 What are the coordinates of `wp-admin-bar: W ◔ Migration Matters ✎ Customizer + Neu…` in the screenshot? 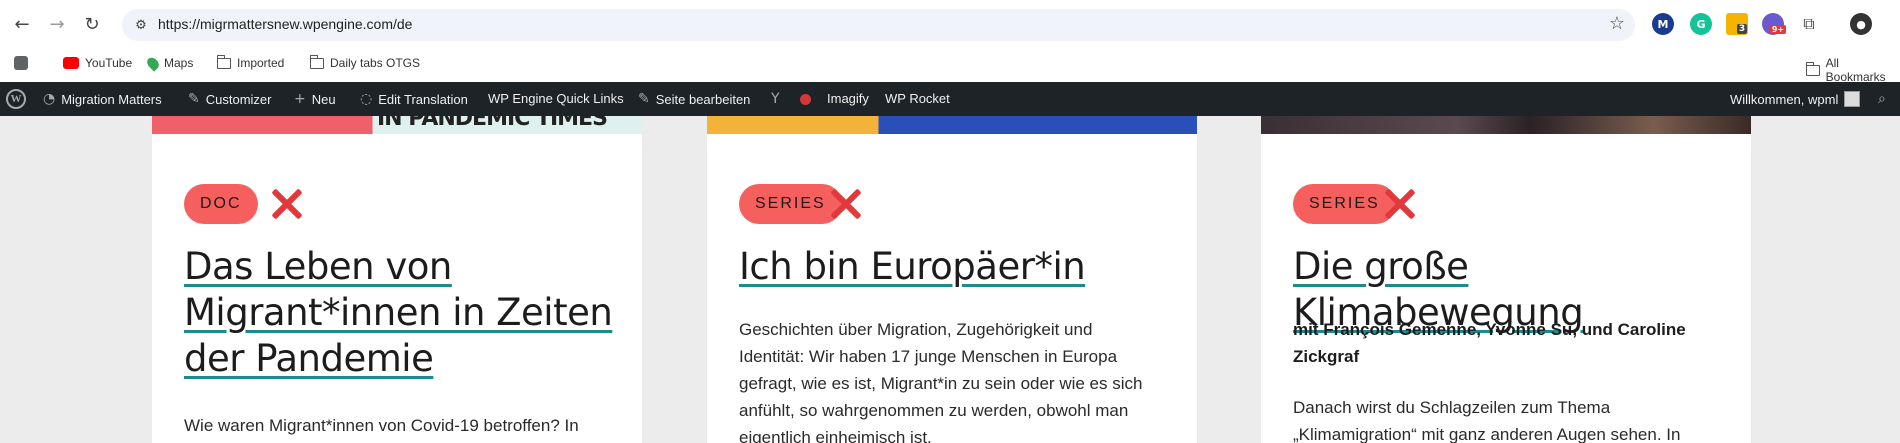 It's located at (950, 99).